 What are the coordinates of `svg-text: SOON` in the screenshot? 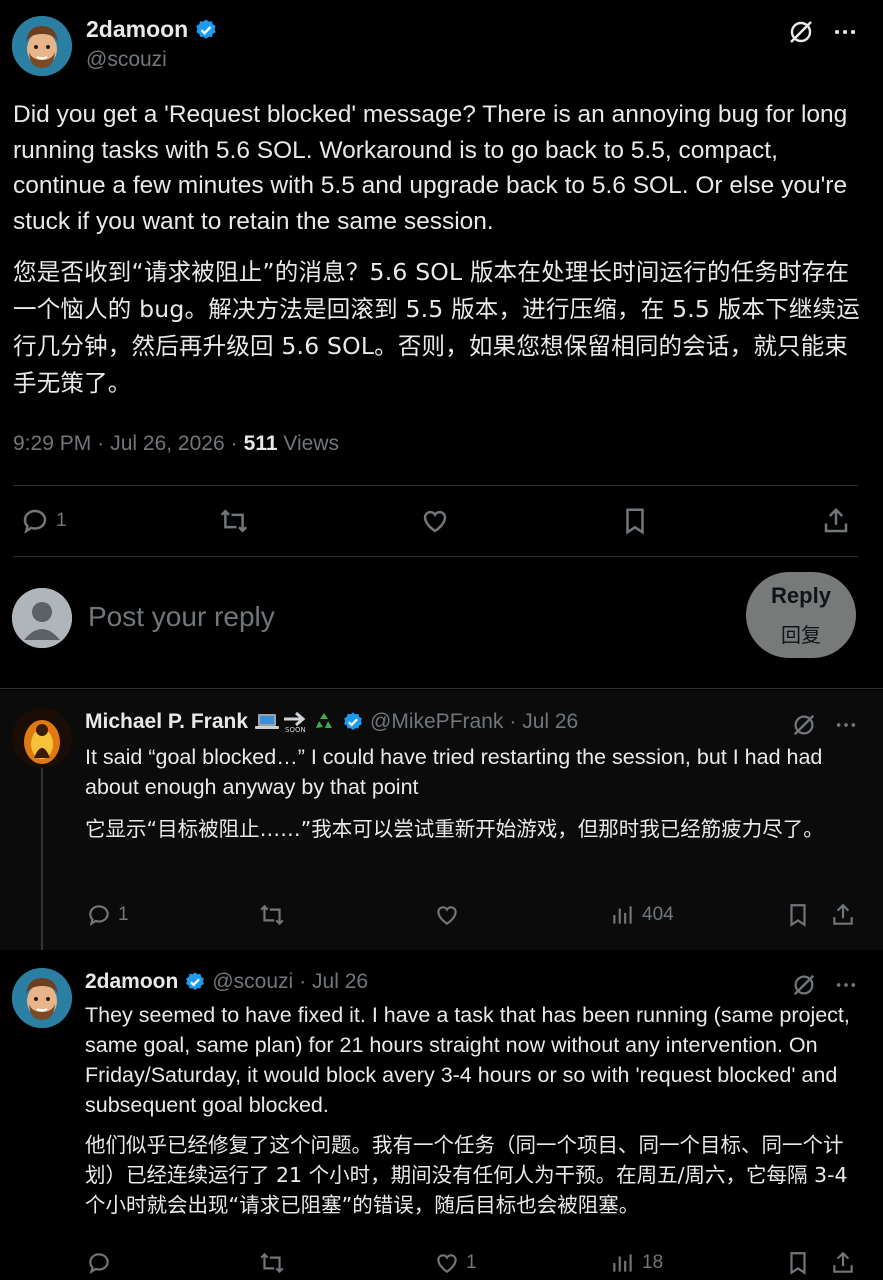 It's located at (295, 730).